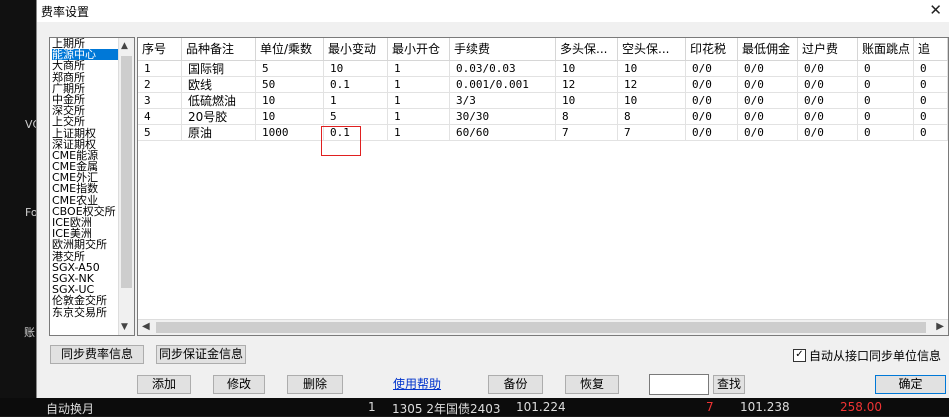 This screenshot has height=417, width=949. I want to click on table-row: 1 国际铜 5 10 1 0.03/0.03 10 10 0/0 0/0 0/0 0 0, so click(543, 69).